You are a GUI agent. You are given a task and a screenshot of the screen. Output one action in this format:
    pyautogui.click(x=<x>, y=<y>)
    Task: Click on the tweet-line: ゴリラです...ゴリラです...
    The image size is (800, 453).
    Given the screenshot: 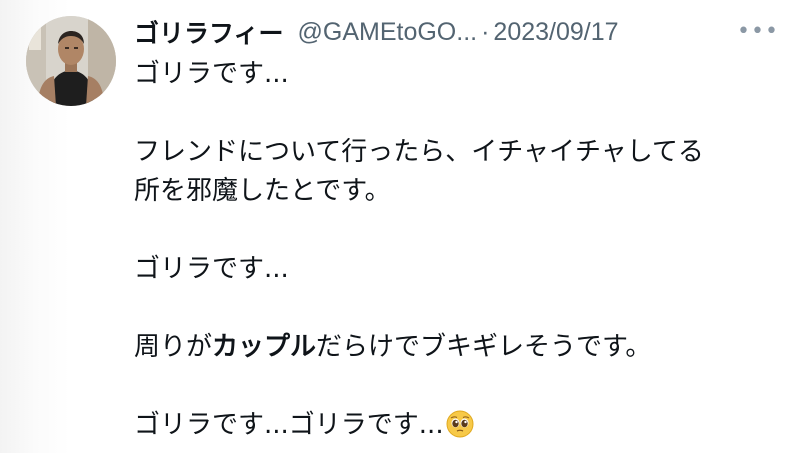 What is the action you would take?
    pyautogui.click(x=459, y=425)
    